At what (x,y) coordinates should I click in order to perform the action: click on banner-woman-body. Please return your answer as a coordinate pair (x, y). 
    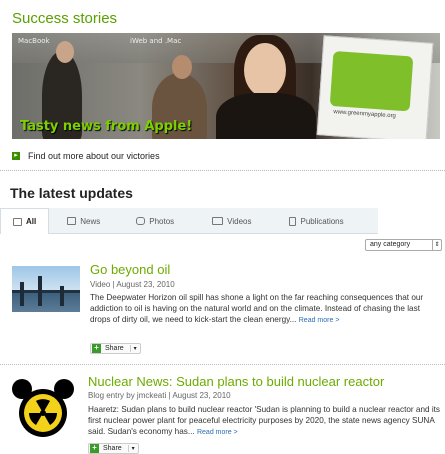
    Looking at the image, I should click on (266, 116).